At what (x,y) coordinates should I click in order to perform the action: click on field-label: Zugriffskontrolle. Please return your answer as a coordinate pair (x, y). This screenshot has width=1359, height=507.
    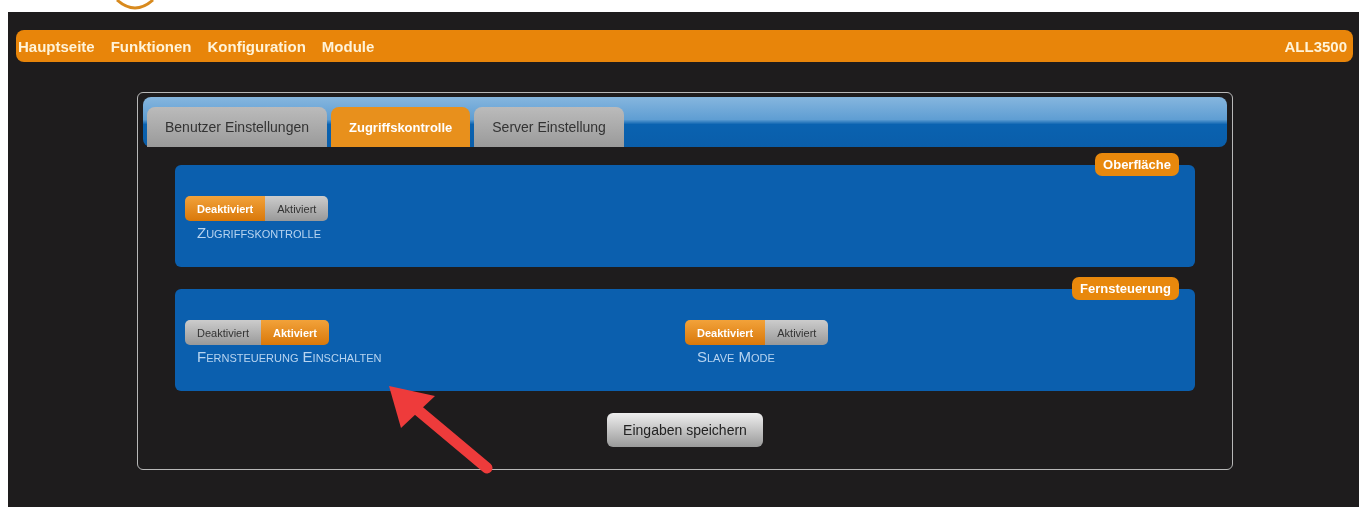
    Looking at the image, I should click on (259, 232).